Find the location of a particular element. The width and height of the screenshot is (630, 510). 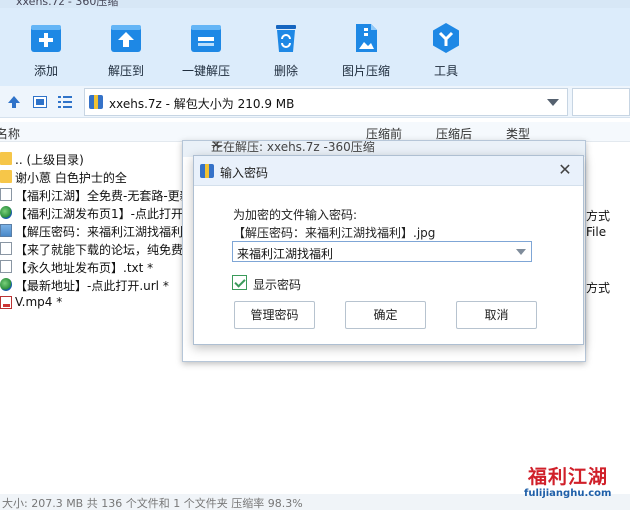

delete-label: 删除 is located at coordinates (285, 71).